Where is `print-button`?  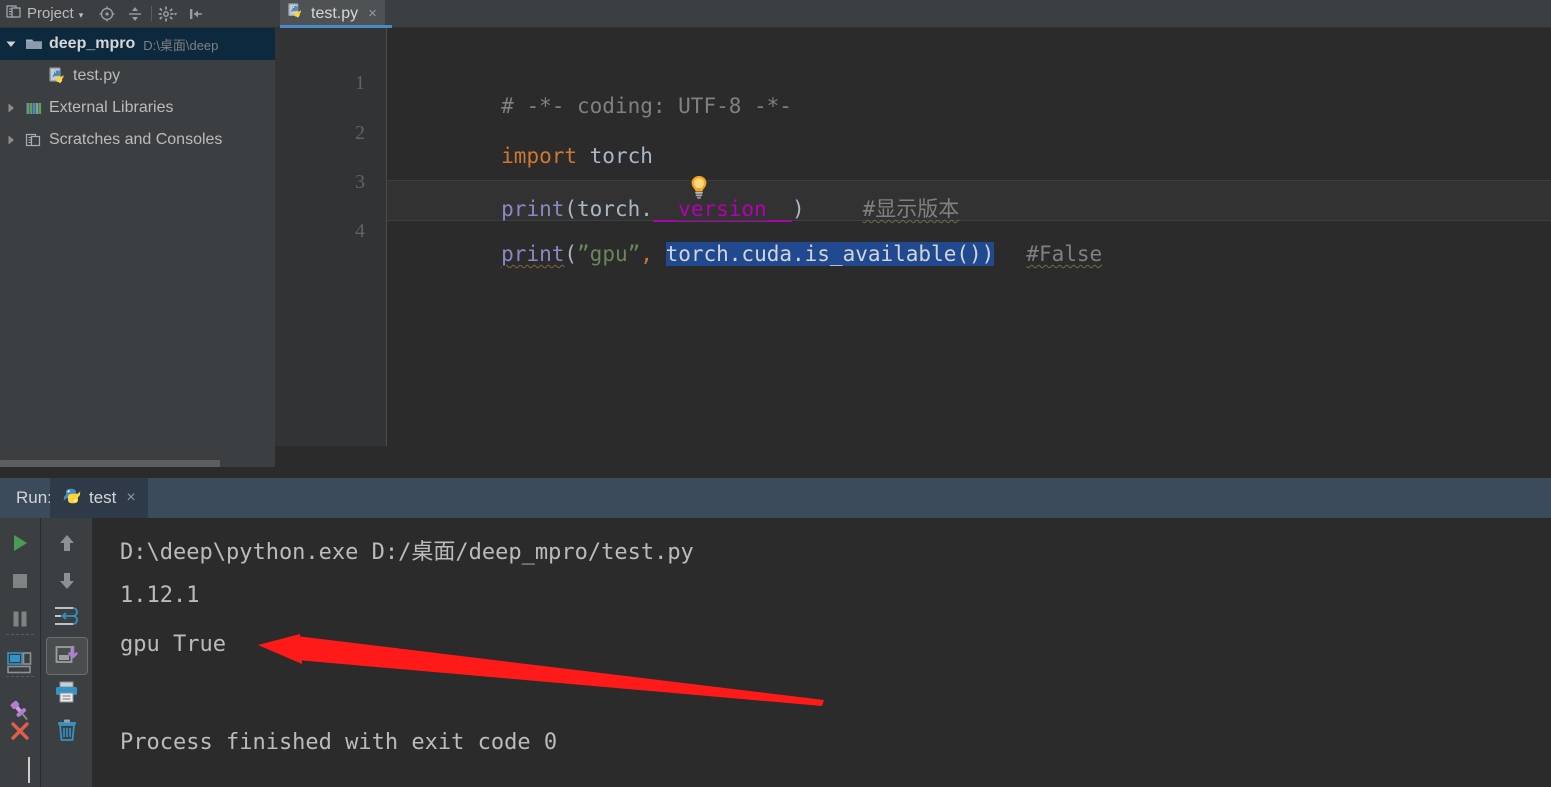
print-button is located at coordinates (66, 692).